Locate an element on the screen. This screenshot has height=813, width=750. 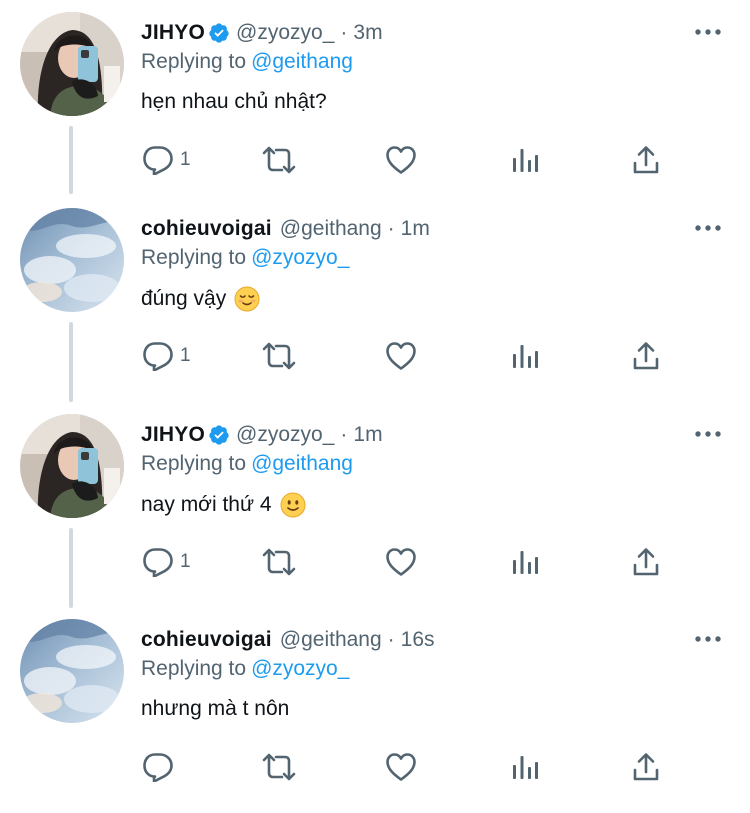
tweet-text-content: đúng vậy is located at coordinates (184, 298).